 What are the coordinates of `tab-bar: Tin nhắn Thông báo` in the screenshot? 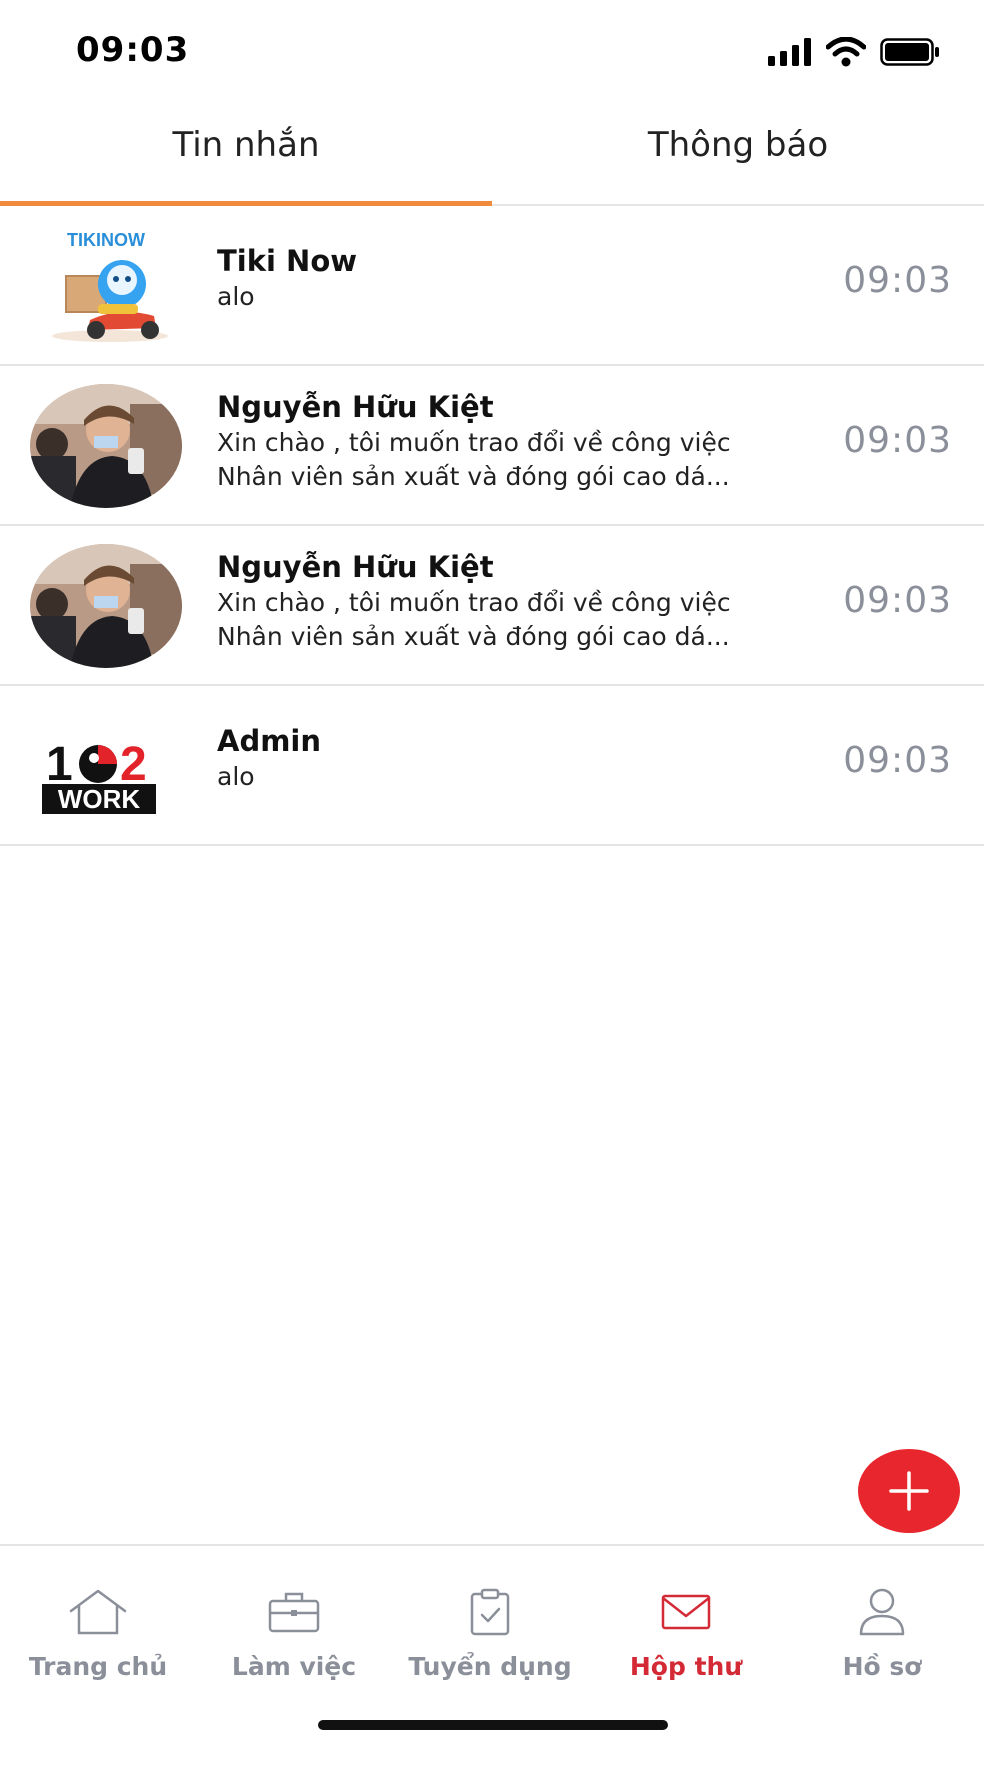 It's located at (492, 153).